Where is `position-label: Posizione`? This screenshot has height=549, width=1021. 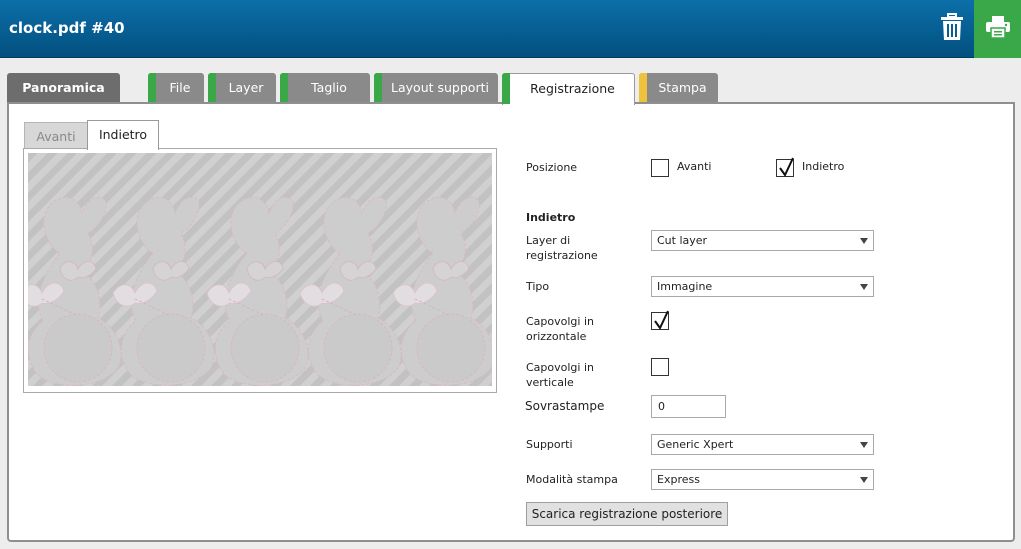
position-label: Posizione is located at coordinates (552, 167).